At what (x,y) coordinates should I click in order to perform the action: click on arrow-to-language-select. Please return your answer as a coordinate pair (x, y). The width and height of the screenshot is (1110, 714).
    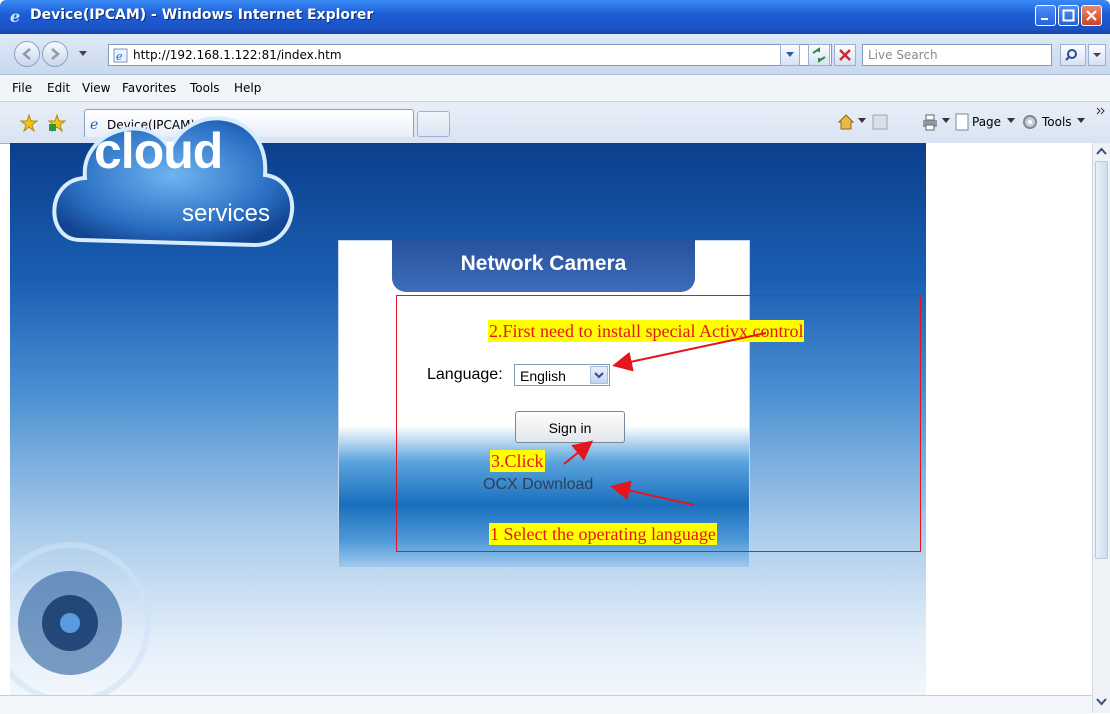
    Looking at the image, I should click on (689, 352).